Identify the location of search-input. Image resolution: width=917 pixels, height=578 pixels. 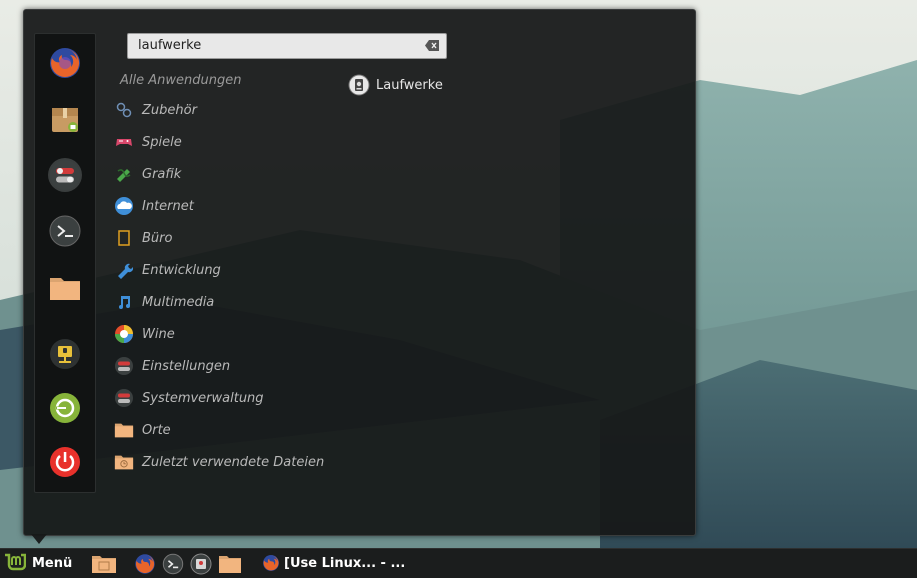
(278, 45).